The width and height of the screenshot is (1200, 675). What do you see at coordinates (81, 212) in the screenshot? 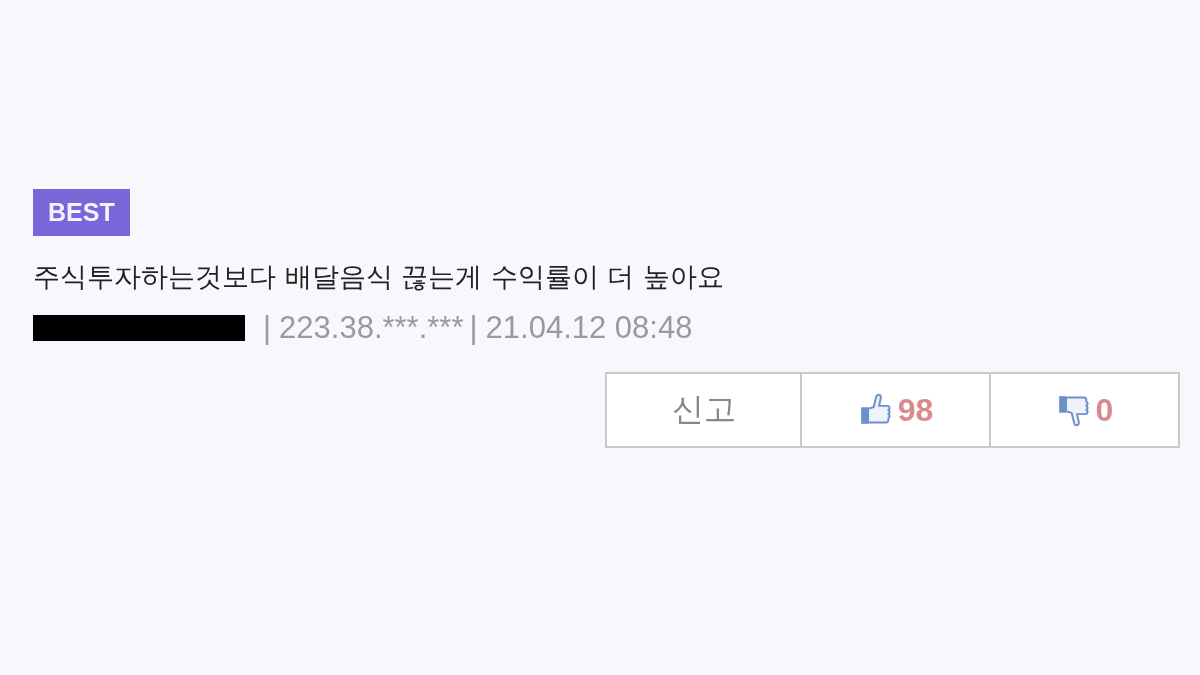
I see `best-badge: BEST` at bounding box center [81, 212].